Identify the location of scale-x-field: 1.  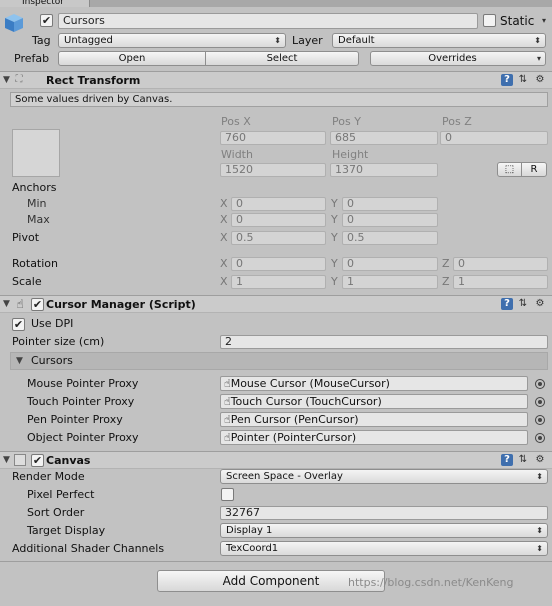
(278, 282).